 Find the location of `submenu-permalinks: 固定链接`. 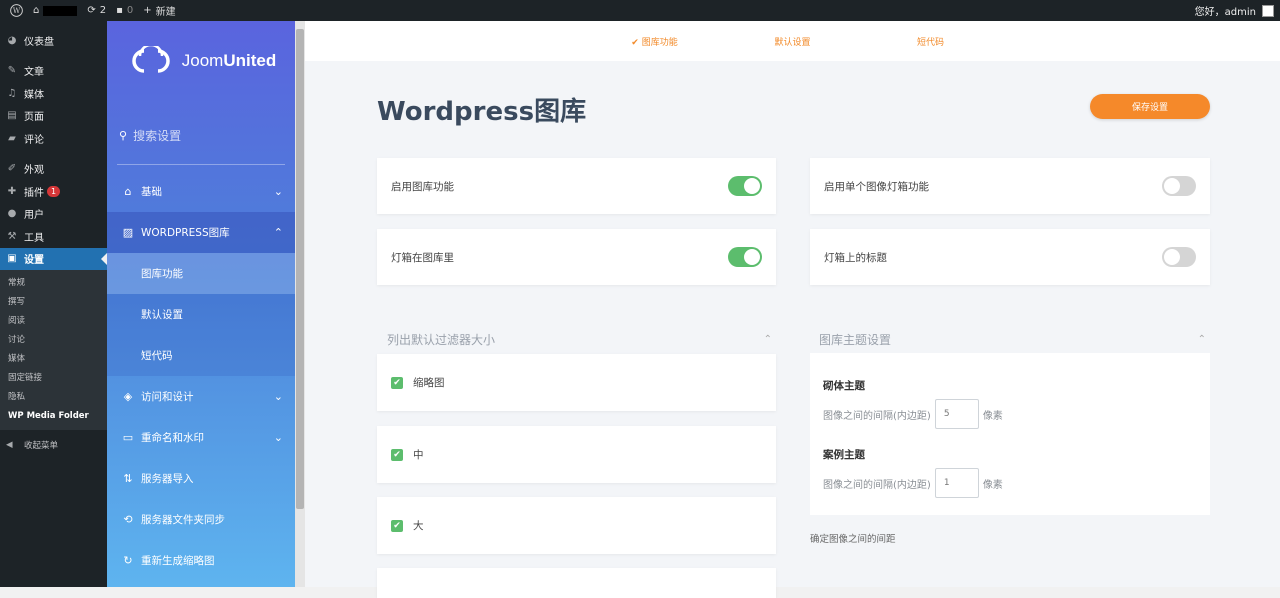

submenu-permalinks: 固定链接 is located at coordinates (53, 378).